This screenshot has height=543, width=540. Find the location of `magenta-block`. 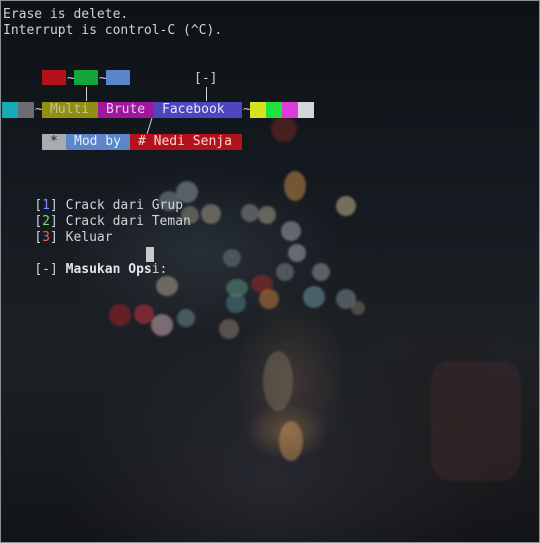

magenta-block is located at coordinates (290, 110).